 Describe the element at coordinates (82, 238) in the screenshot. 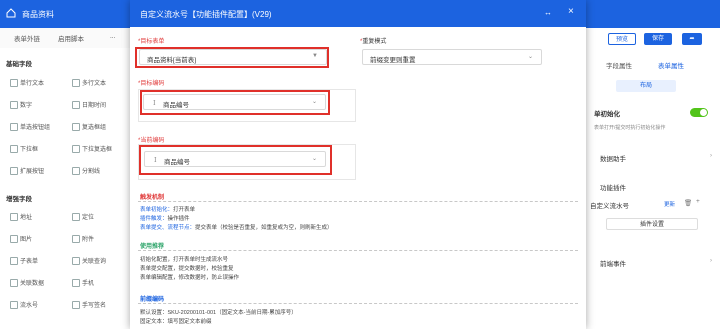

I see `field-attachment: 附件` at that location.